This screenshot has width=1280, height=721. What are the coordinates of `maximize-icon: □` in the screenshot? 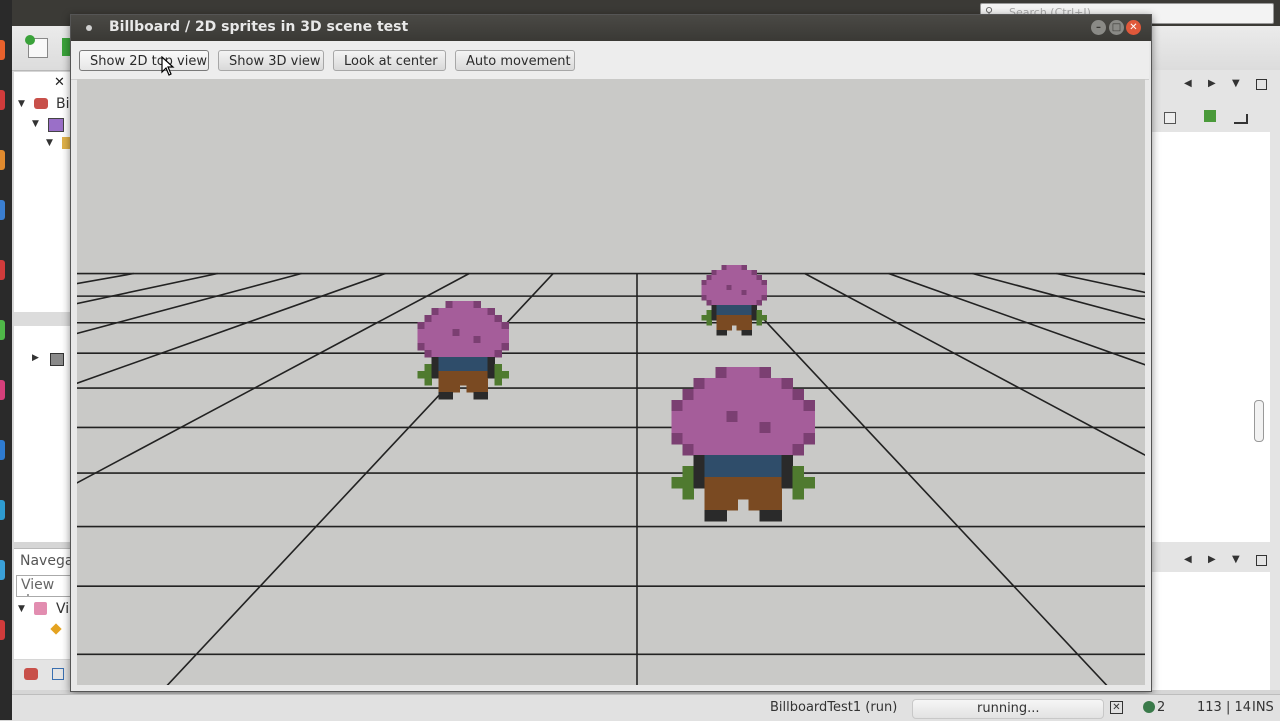 It's located at (1116, 27).